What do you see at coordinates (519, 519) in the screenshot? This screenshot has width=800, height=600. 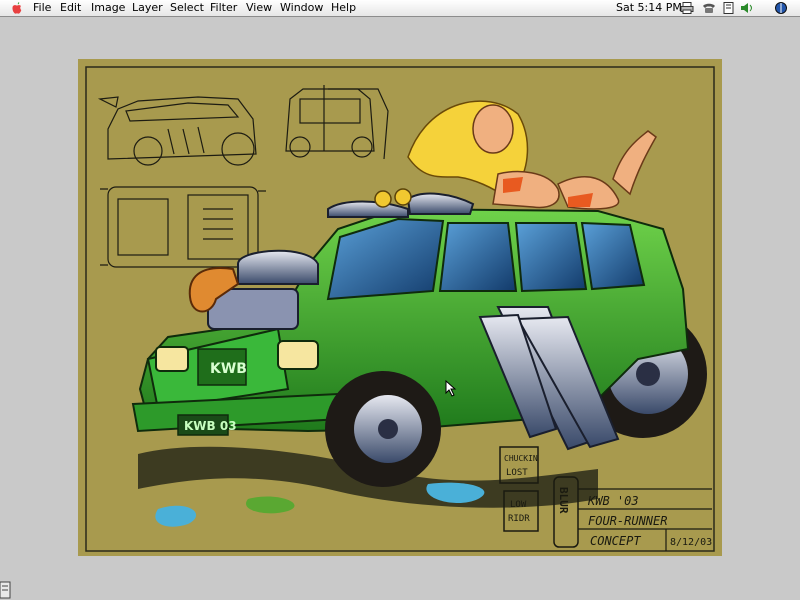 I see `signature-2-line-2: RIDR` at bounding box center [519, 519].